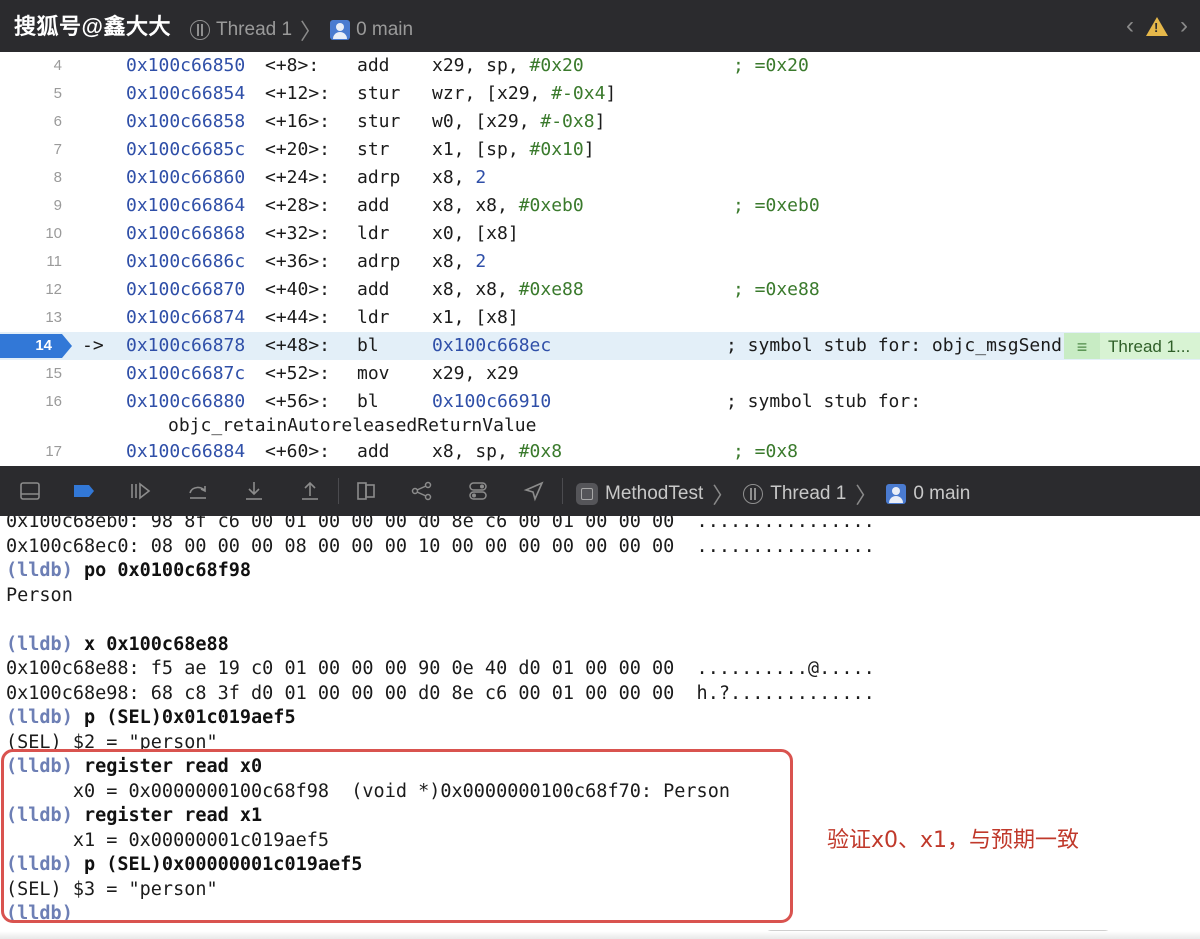 This screenshot has width=1200, height=939. What do you see at coordinates (600, 262) in the screenshot?
I see `disassembly-row: 11 0x100c6686c <+36>: adrp x8, 2` at bounding box center [600, 262].